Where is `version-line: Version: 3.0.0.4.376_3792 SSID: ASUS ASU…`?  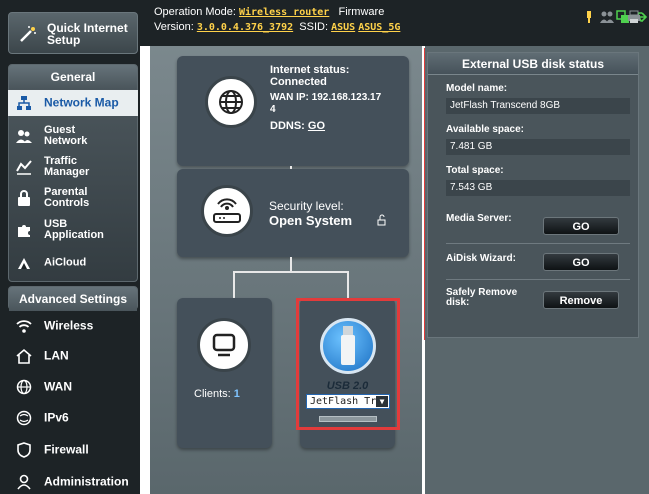 version-line: Version: 3.0.0.4.376_3792 SSID: ASUS ASU… is located at coordinates (277, 27).